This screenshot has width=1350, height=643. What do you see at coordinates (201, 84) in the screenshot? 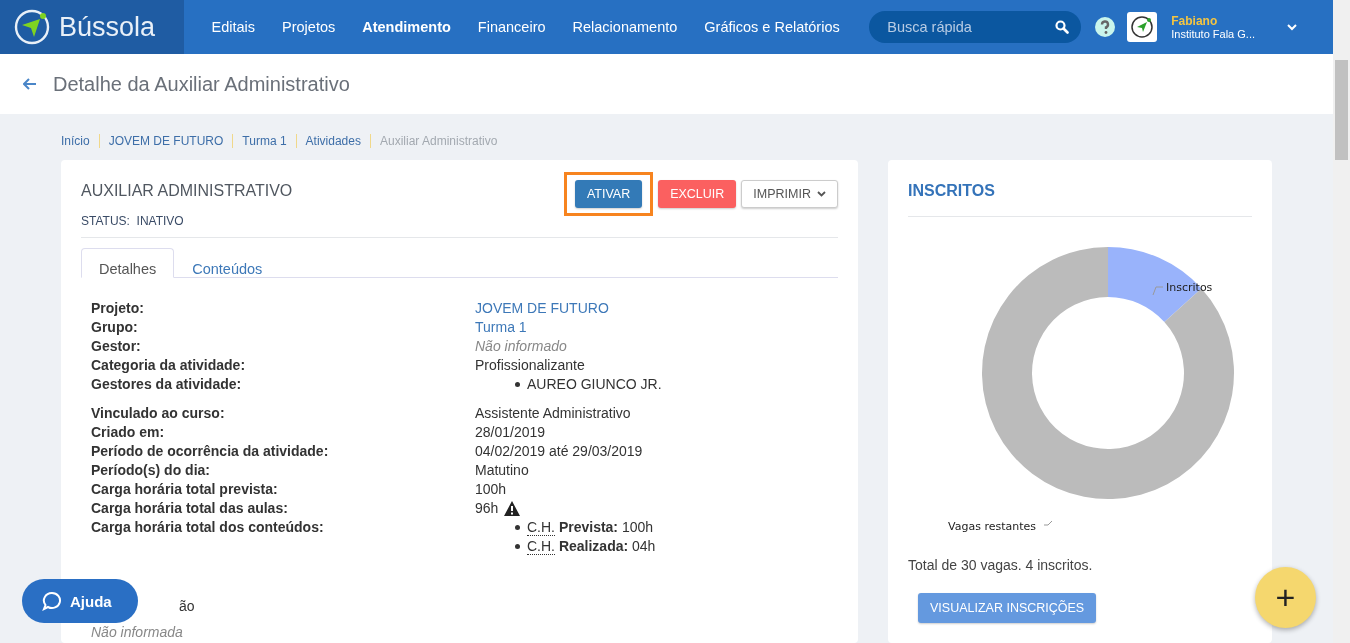
I see `page-title: Detalhe da Auxiliar Administrativo` at bounding box center [201, 84].